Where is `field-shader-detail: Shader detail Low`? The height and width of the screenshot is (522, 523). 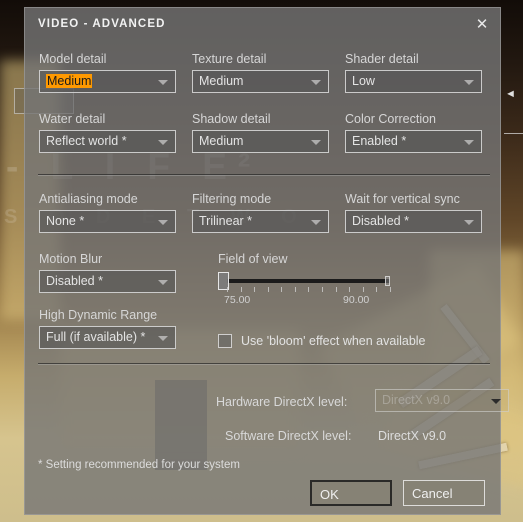
field-shader-detail: Shader detail Low is located at coordinates (413, 72).